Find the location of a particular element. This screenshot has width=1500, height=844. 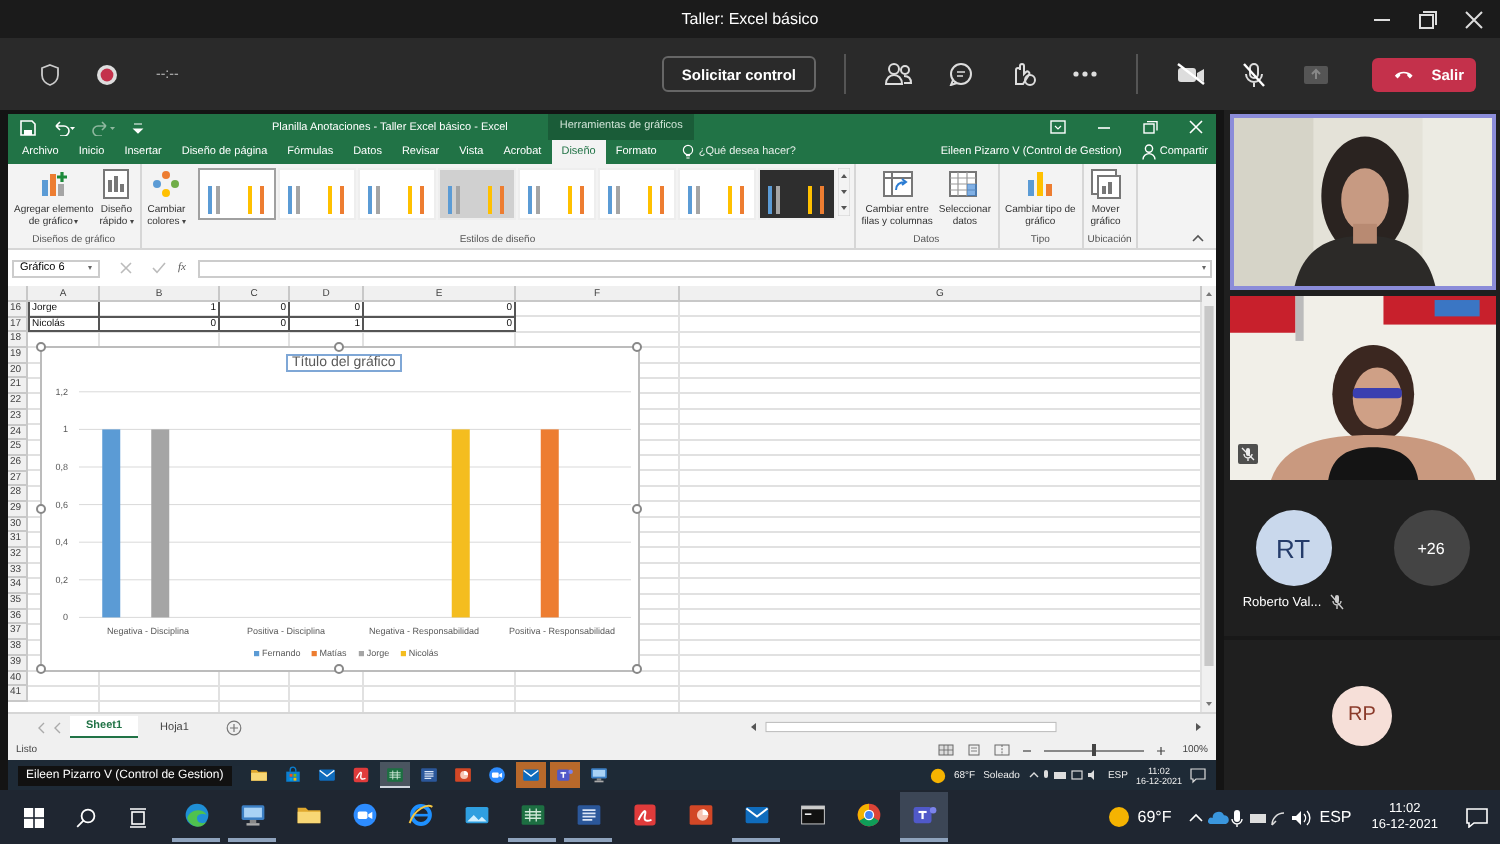

task-view-icon is located at coordinates (138, 817).